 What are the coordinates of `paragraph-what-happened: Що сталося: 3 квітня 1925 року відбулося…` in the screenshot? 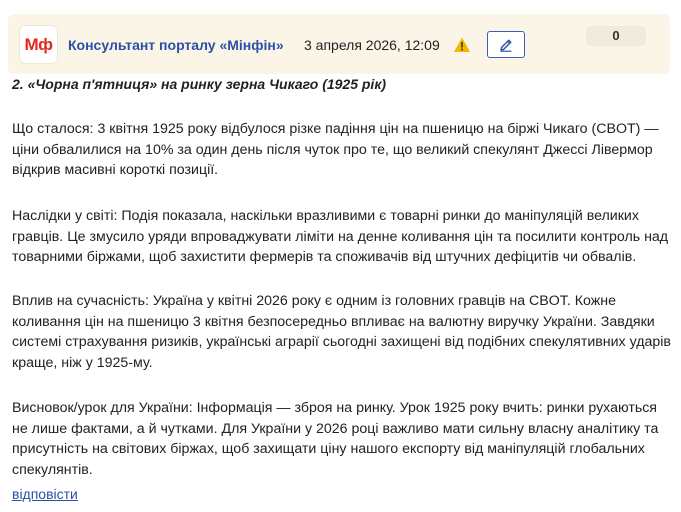 It's located at (335, 149).